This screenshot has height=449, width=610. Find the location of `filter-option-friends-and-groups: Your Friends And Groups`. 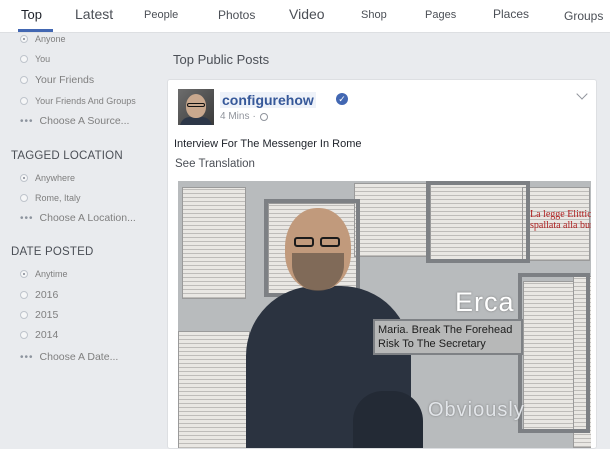

filter-option-friends-and-groups: Your Friends And Groups is located at coordinates (78, 101).